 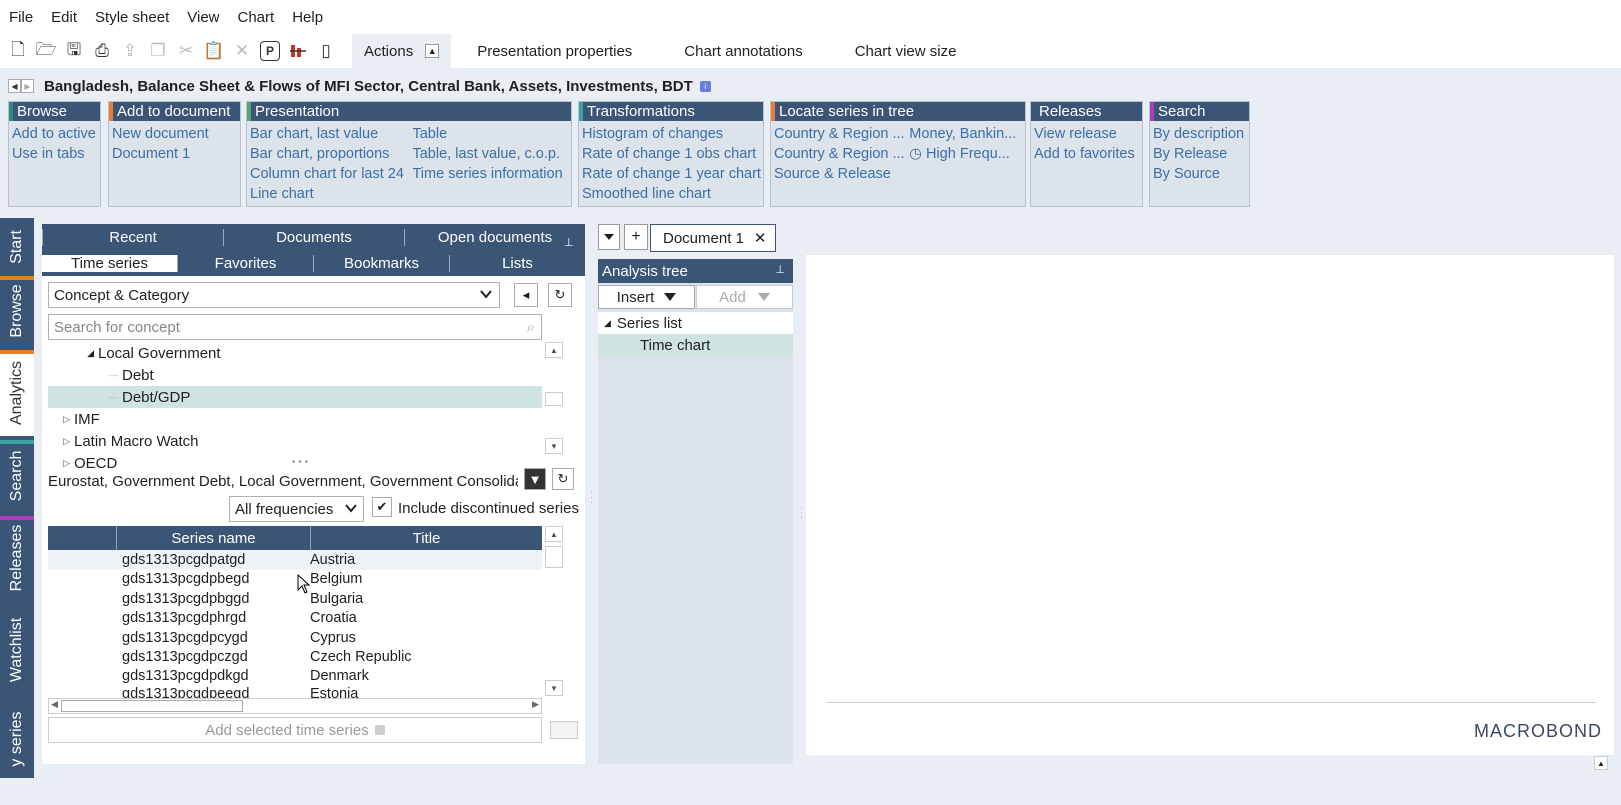 I want to click on copy-icon: ❐, so click(x=158, y=51).